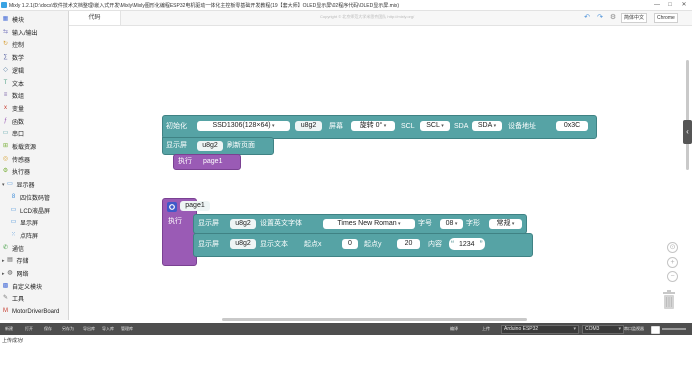 The width and height of the screenshot is (692, 368). I want to click on function-icon: ƒ, so click(5, 120).